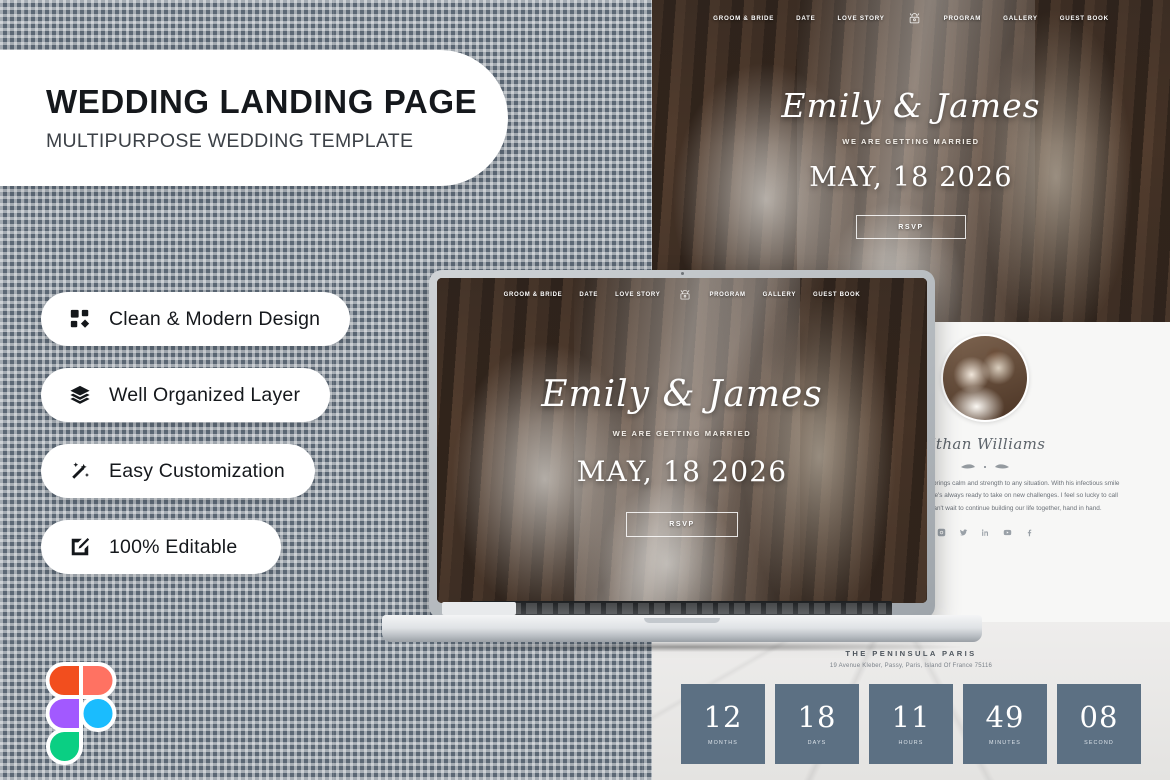 The image size is (1170, 780). I want to click on feature-pill-well-organized-layer: Well Organized Layer, so click(186, 395).